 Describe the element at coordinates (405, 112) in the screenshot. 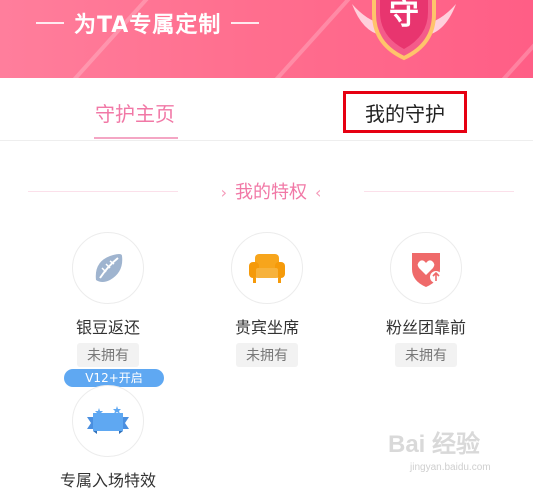

I see `tab-my-guardian: 我的守护` at that location.